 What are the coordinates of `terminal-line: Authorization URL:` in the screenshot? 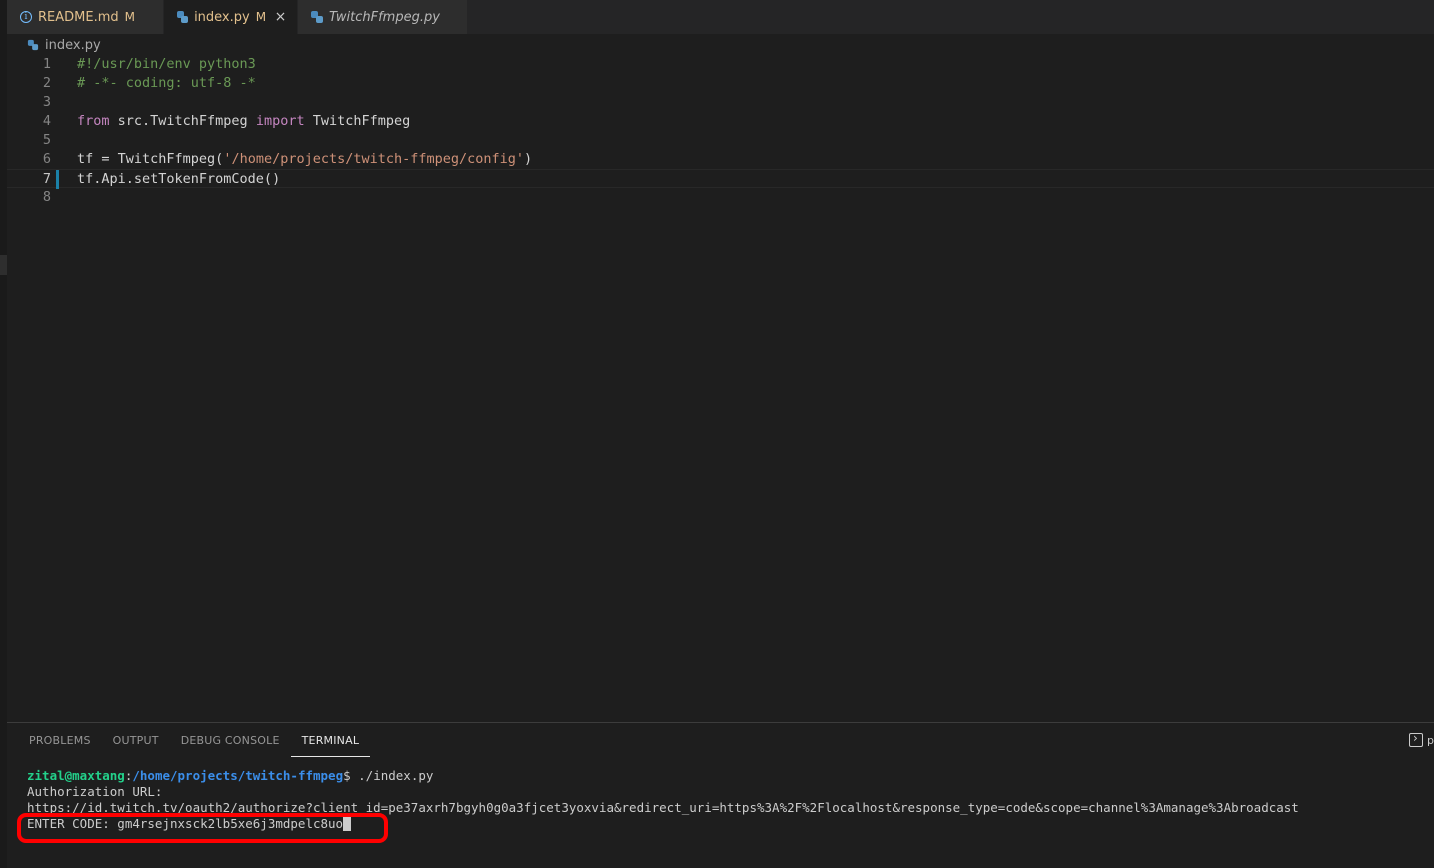 It's located at (95, 791).